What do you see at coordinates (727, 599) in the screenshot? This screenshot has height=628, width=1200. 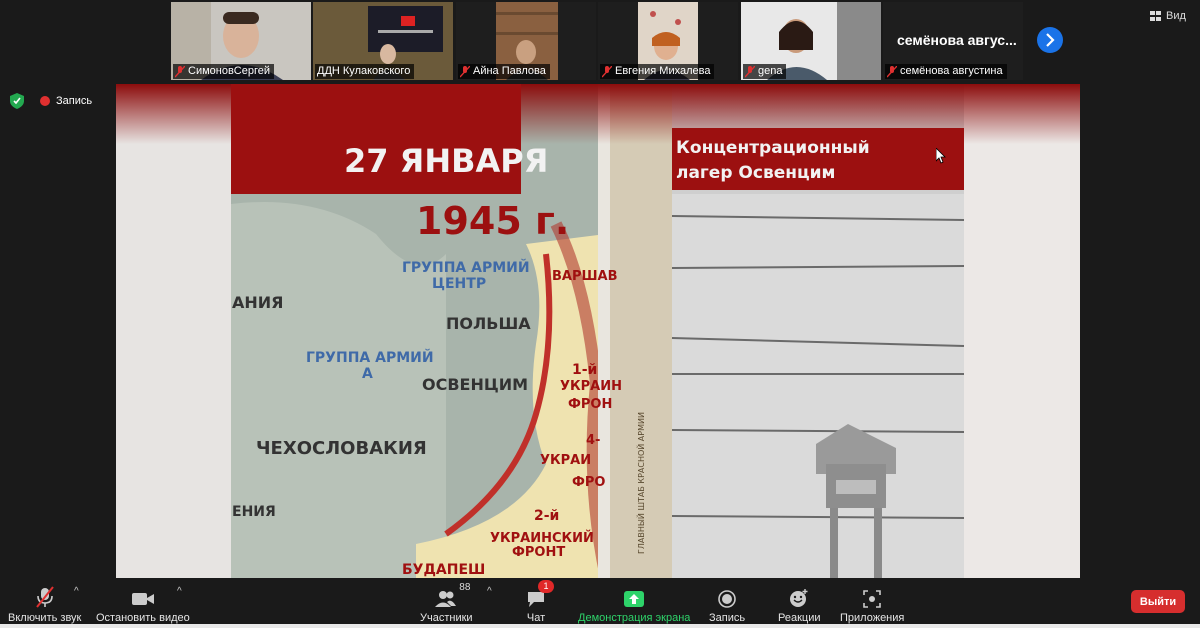 I see `record-icon` at bounding box center [727, 599].